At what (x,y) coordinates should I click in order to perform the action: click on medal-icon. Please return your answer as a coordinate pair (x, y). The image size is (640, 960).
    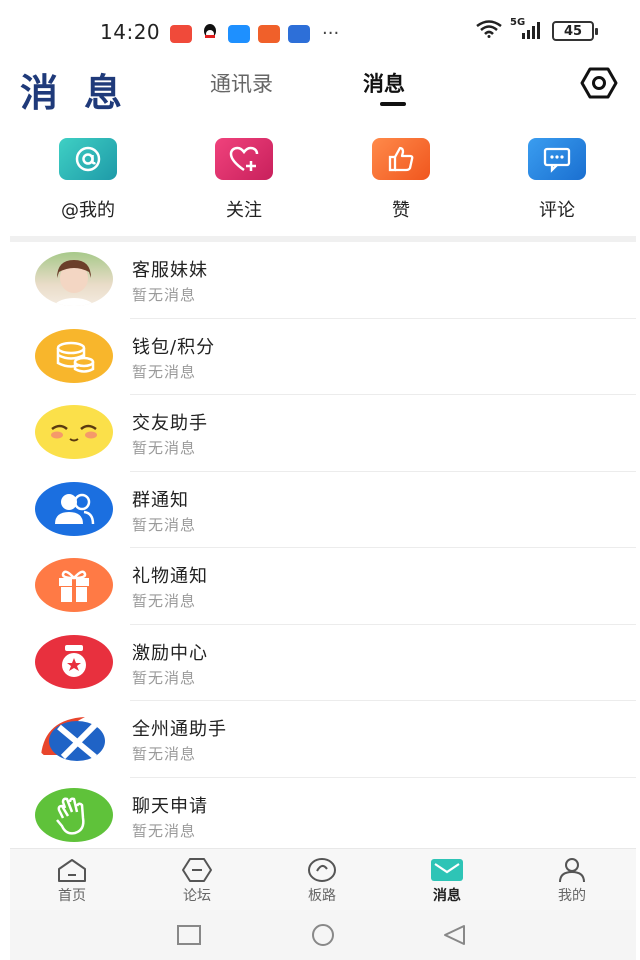
    Looking at the image, I should click on (74, 661).